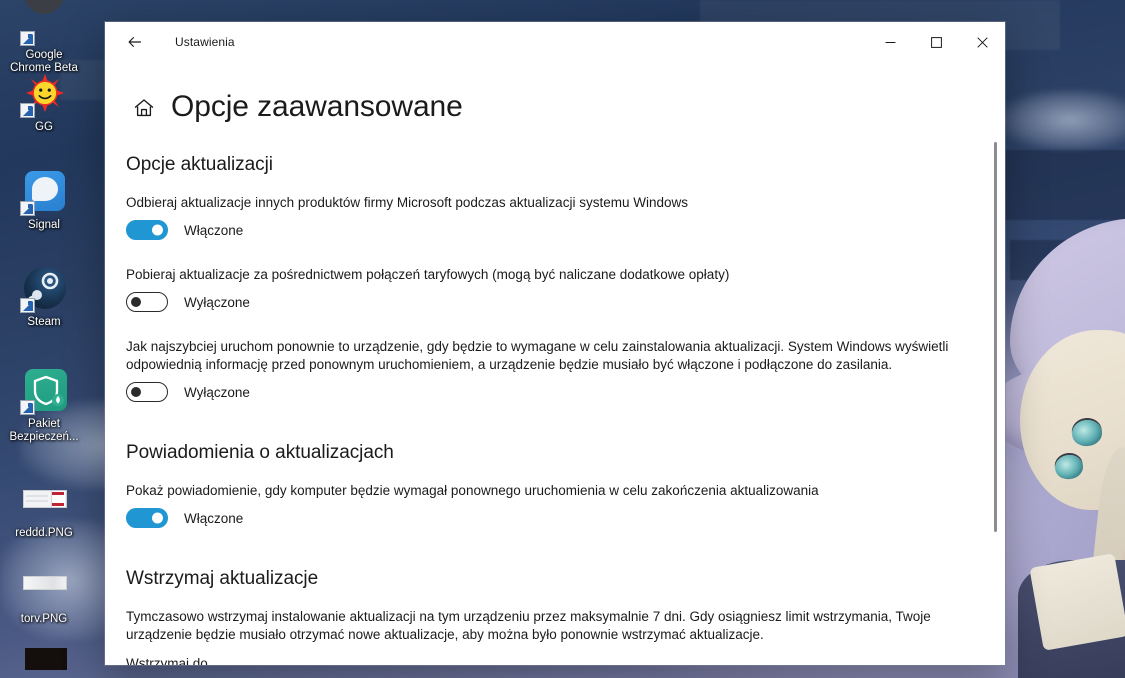 The image size is (1125, 678). I want to click on home-icon, so click(144, 108).